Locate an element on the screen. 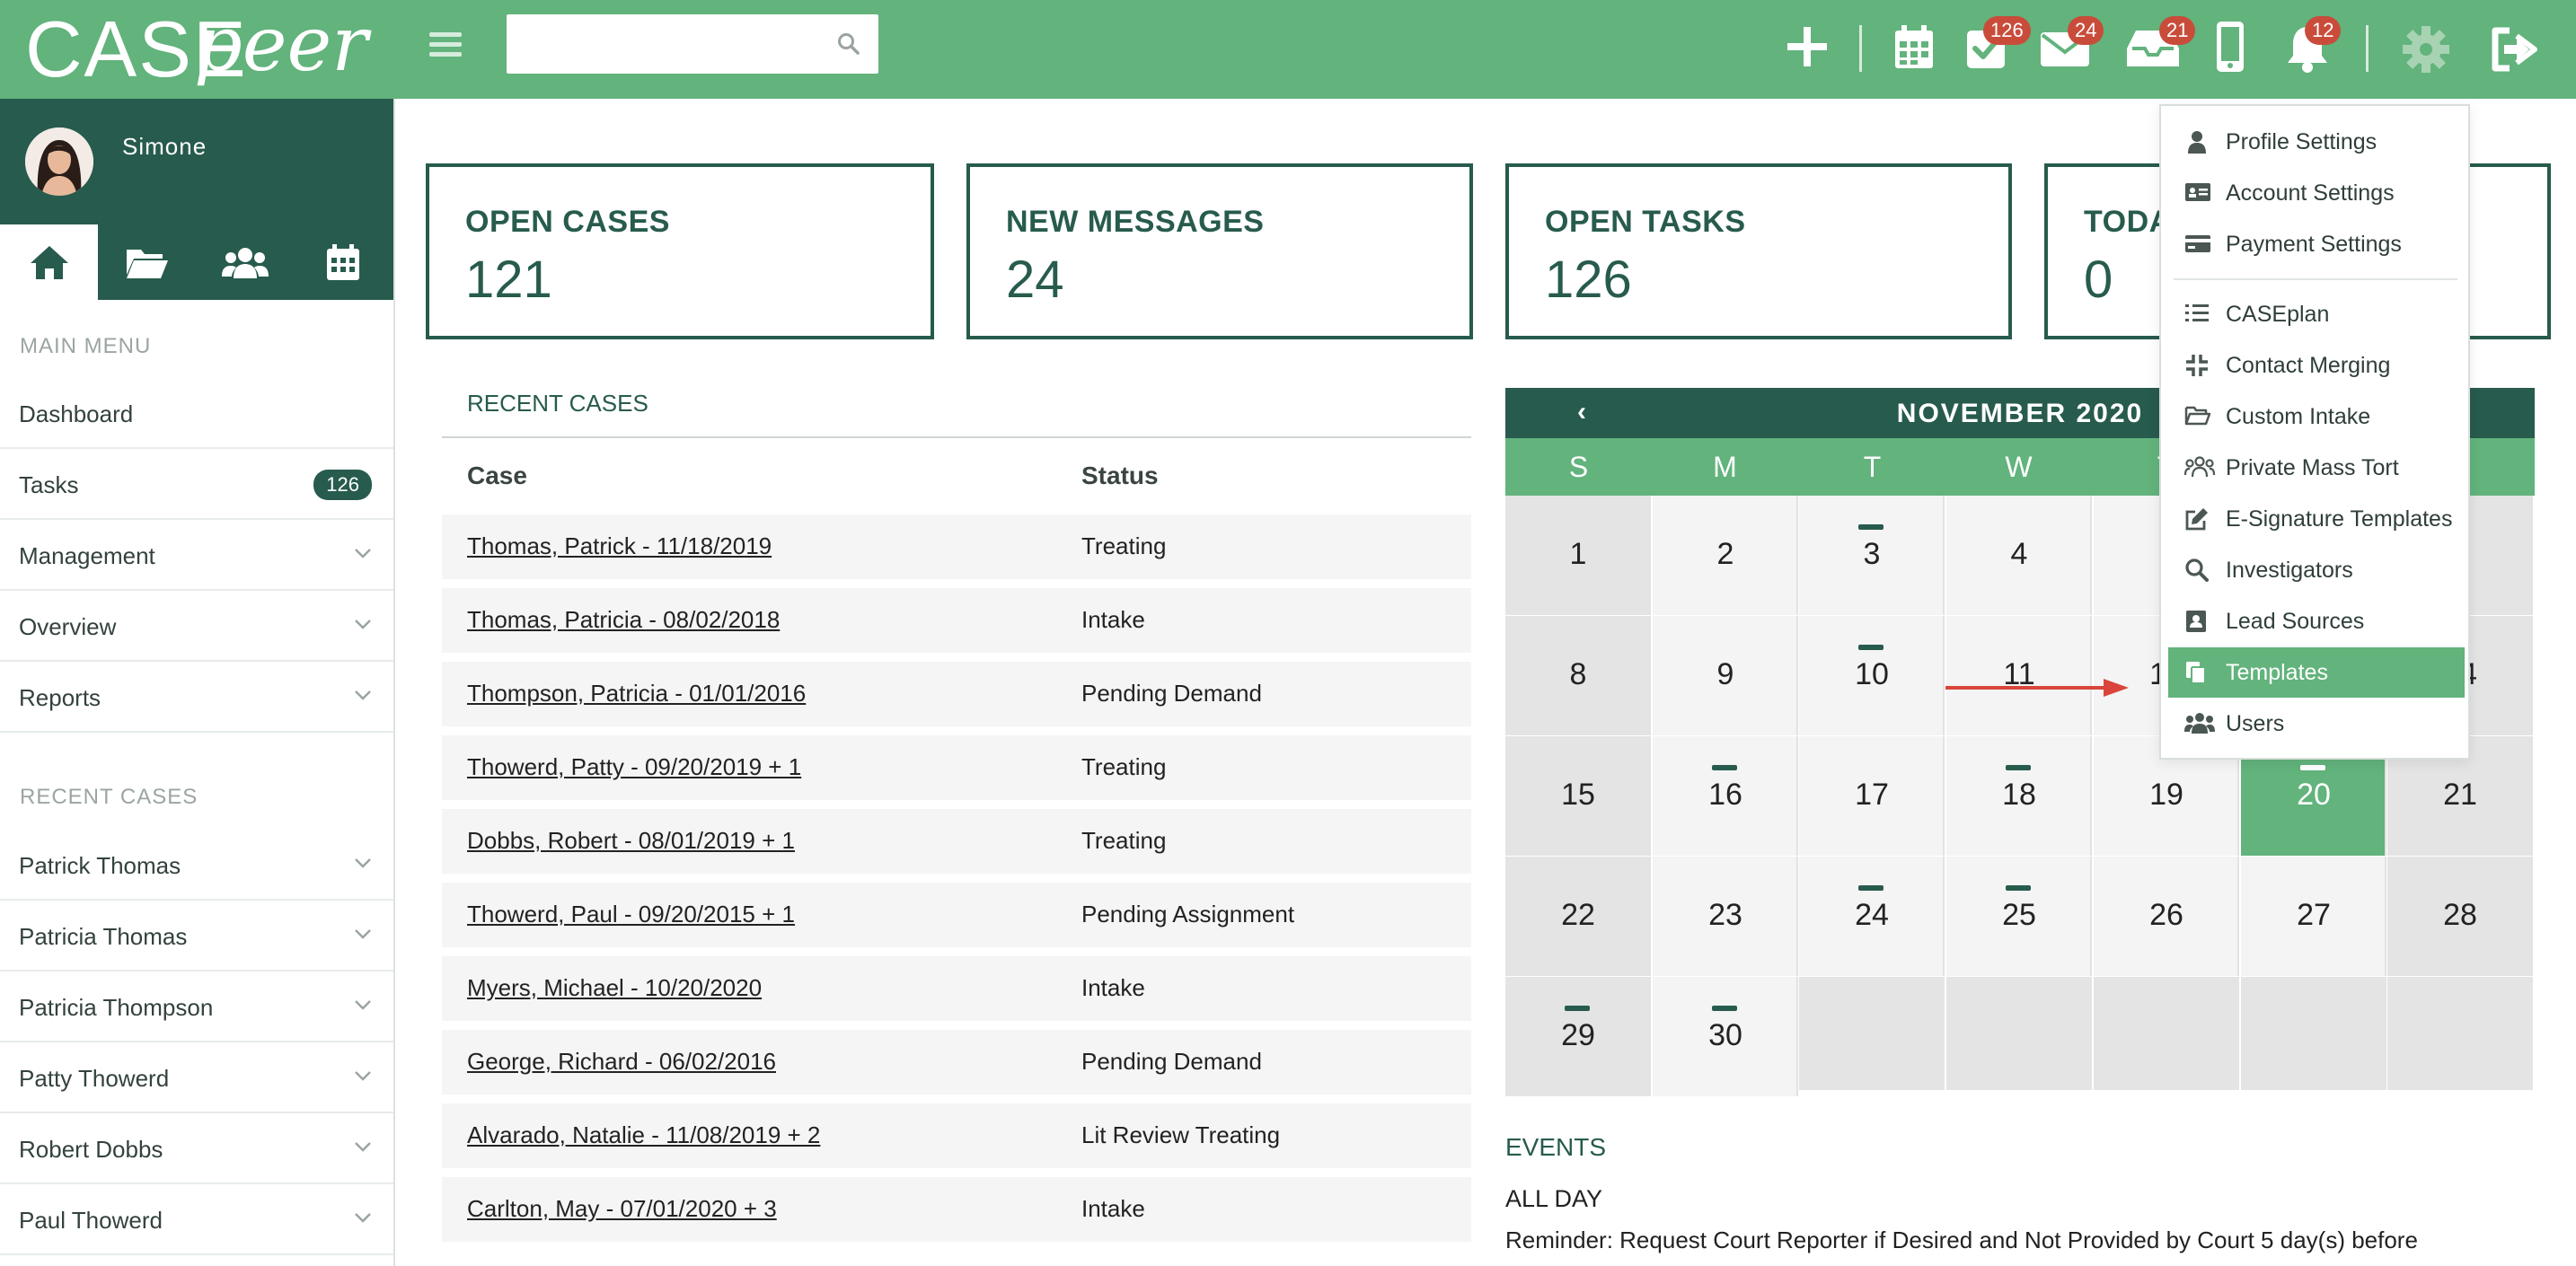  calendar-day: 28 is located at coordinates (2460, 916).